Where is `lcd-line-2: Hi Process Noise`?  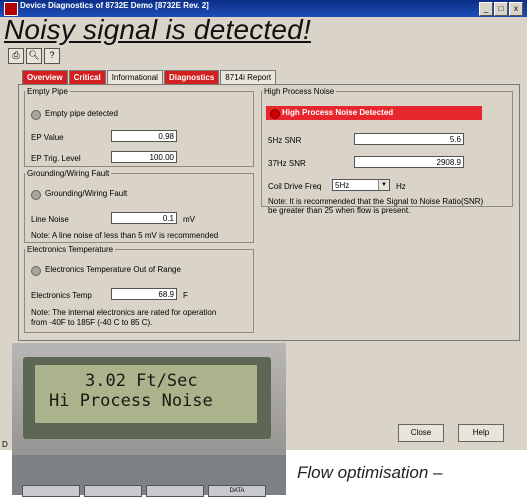 lcd-line-2: Hi Process Noise is located at coordinates (131, 401).